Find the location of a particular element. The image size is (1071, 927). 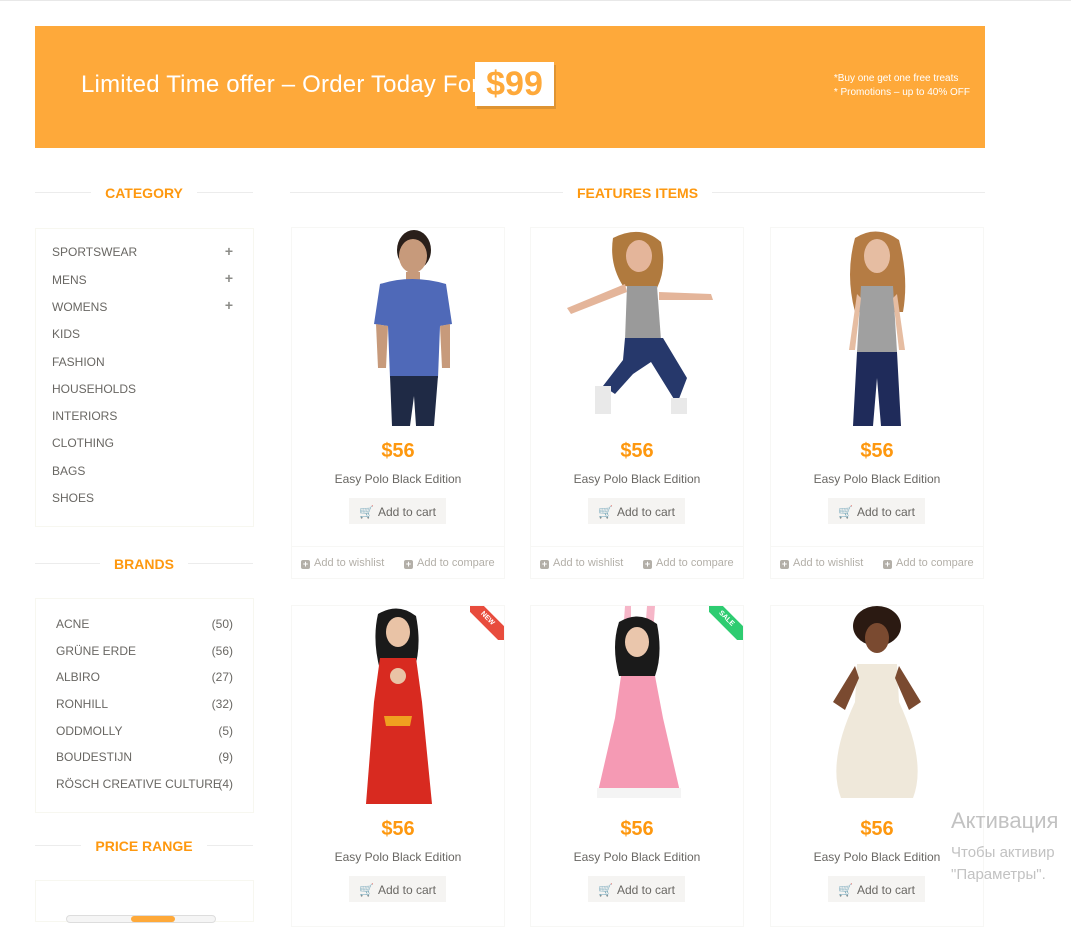

sale-badge-label: SALE is located at coordinates (726, 623).